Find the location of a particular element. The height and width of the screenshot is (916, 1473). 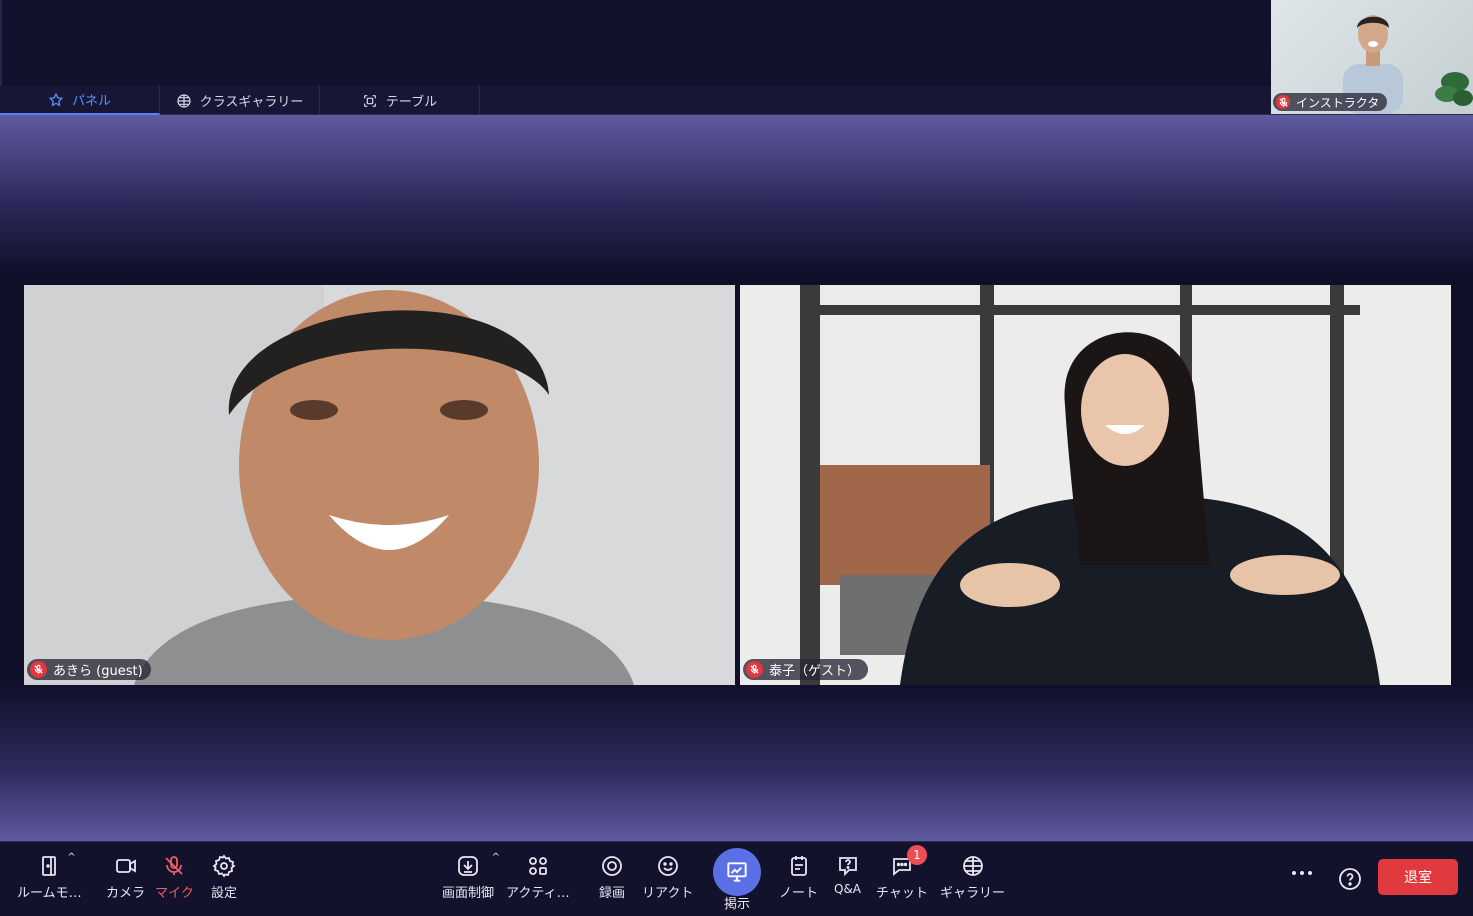

tab-class-gallery: クラスギャラリー is located at coordinates (240, 100).